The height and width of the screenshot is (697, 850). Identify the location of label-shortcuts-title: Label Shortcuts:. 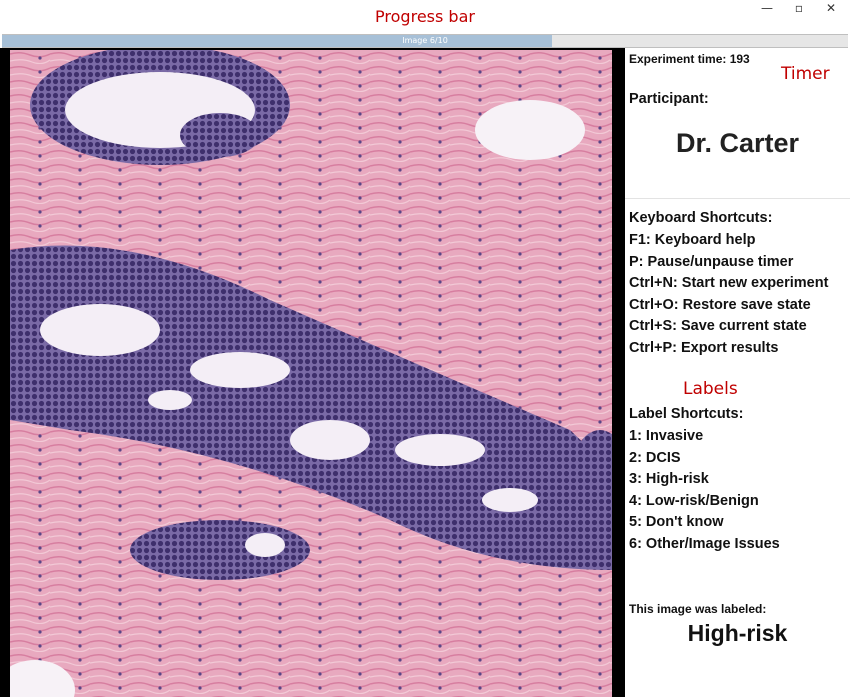
(686, 414).